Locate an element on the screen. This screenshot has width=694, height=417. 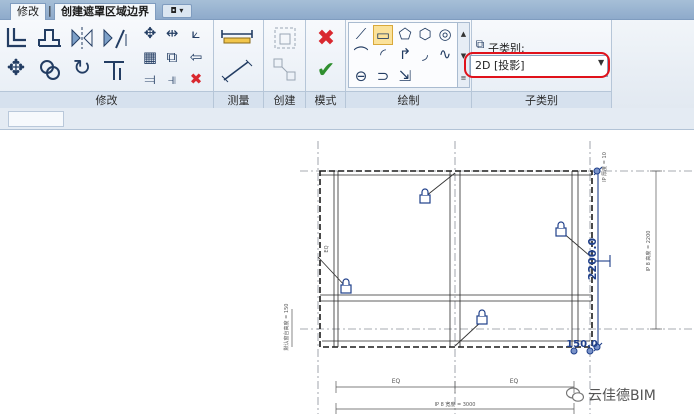
delete-icon: ✖ is located at coordinates (196, 80).